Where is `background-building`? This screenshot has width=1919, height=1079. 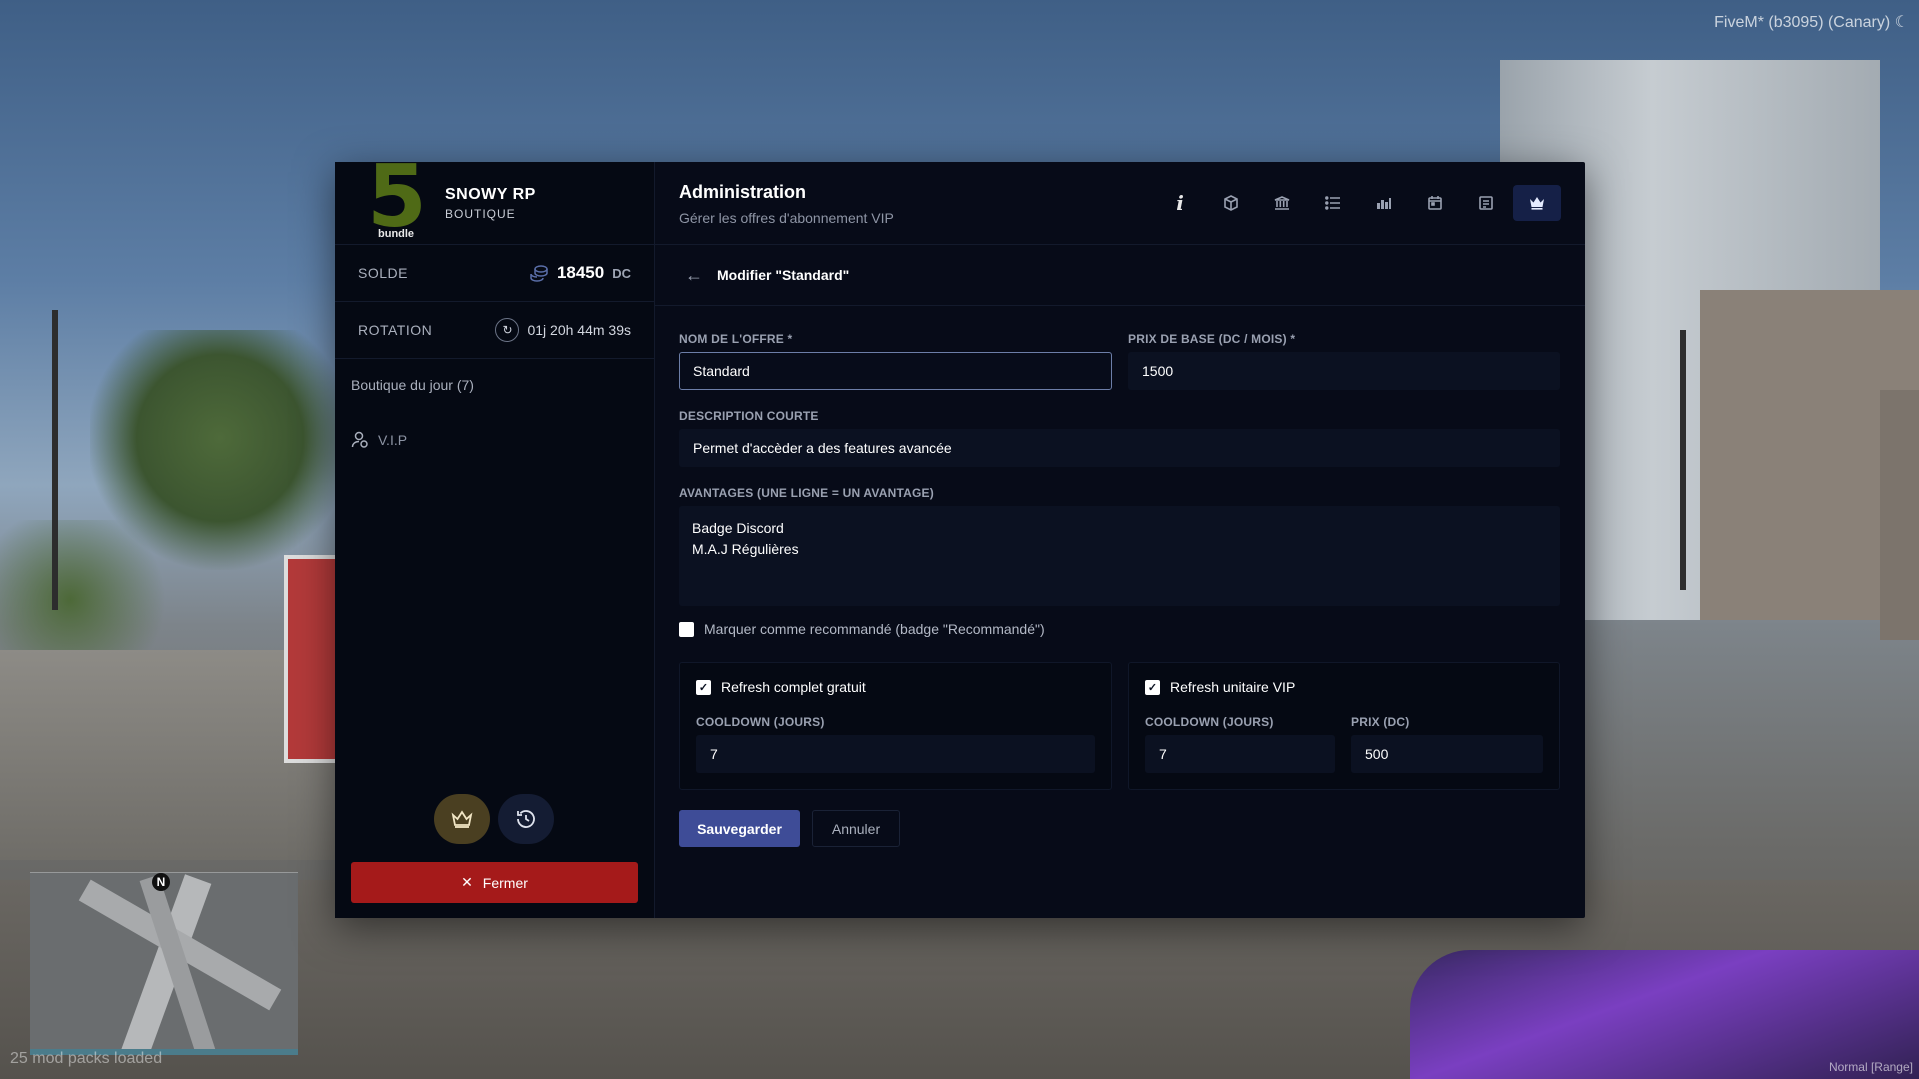
background-building is located at coordinates (1899, 515).